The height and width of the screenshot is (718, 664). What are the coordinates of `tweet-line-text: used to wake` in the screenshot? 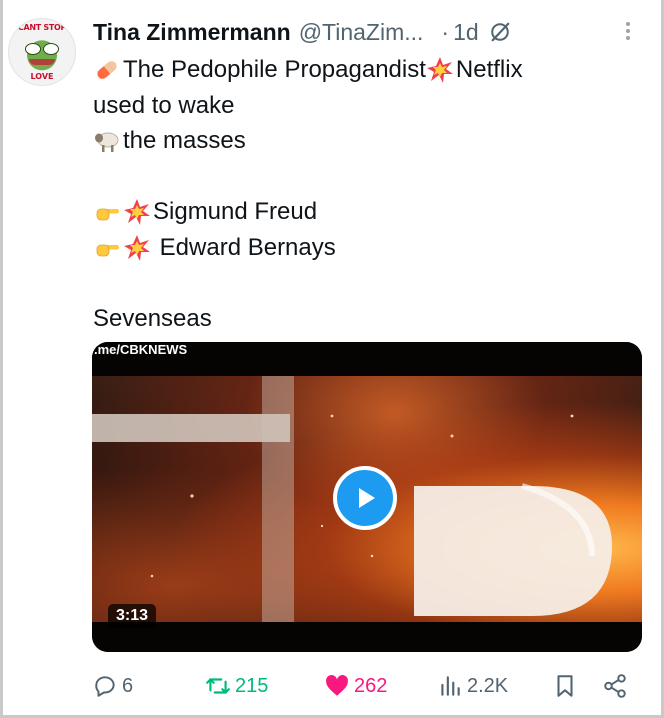 It's located at (164, 105).